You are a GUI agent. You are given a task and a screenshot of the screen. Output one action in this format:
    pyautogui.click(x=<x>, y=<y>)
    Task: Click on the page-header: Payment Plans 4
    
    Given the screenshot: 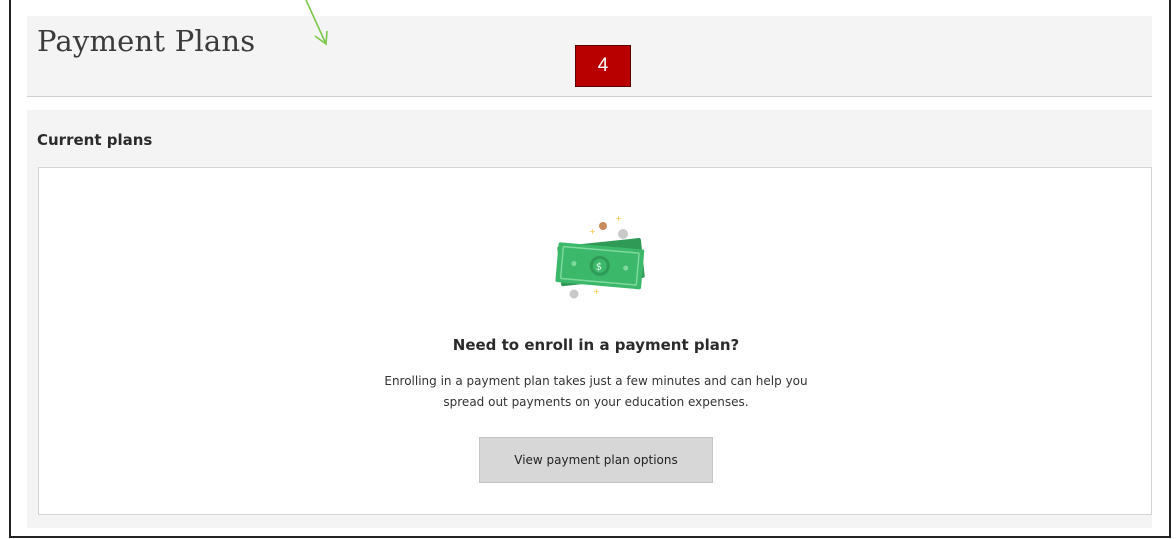 What is the action you would take?
    pyautogui.click(x=589, y=56)
    